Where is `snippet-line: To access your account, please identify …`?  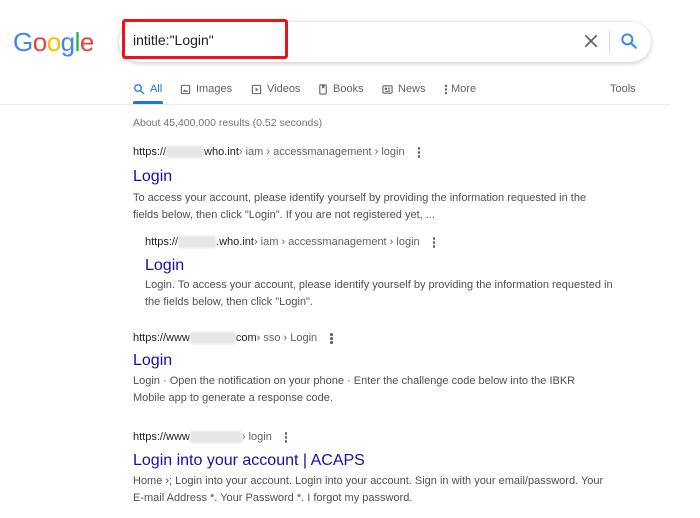 snippet-line: To access your account, please identify … is located at coordinates (360, 198).